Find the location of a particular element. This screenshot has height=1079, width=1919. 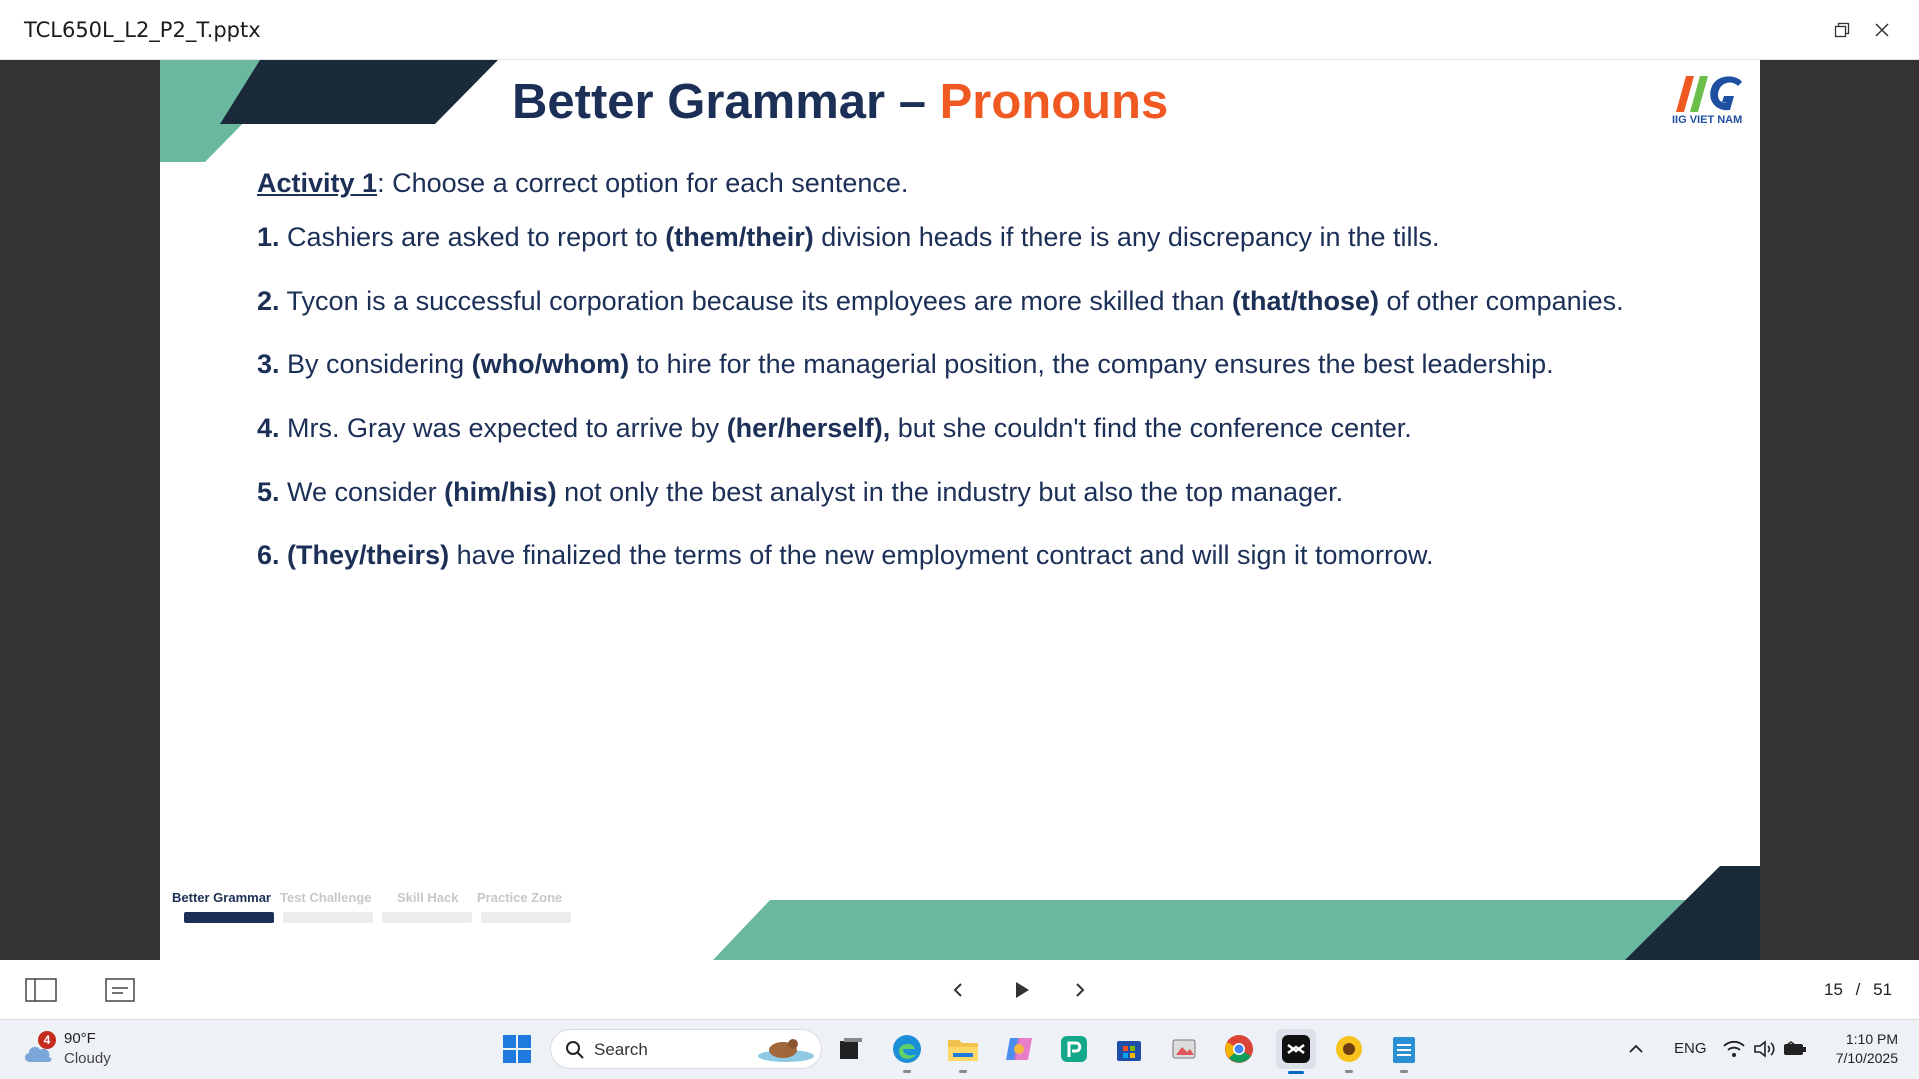

question-number: 1. is located at coordinates (268, 237).